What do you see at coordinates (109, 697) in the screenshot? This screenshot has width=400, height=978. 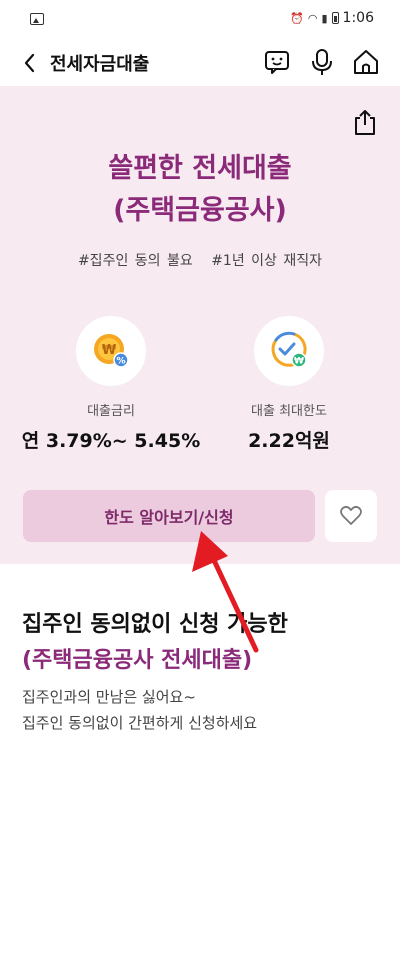 I see `info-desc-line1: 집주인과의 만남은 싫어요~` at bounding box center [109, 697].